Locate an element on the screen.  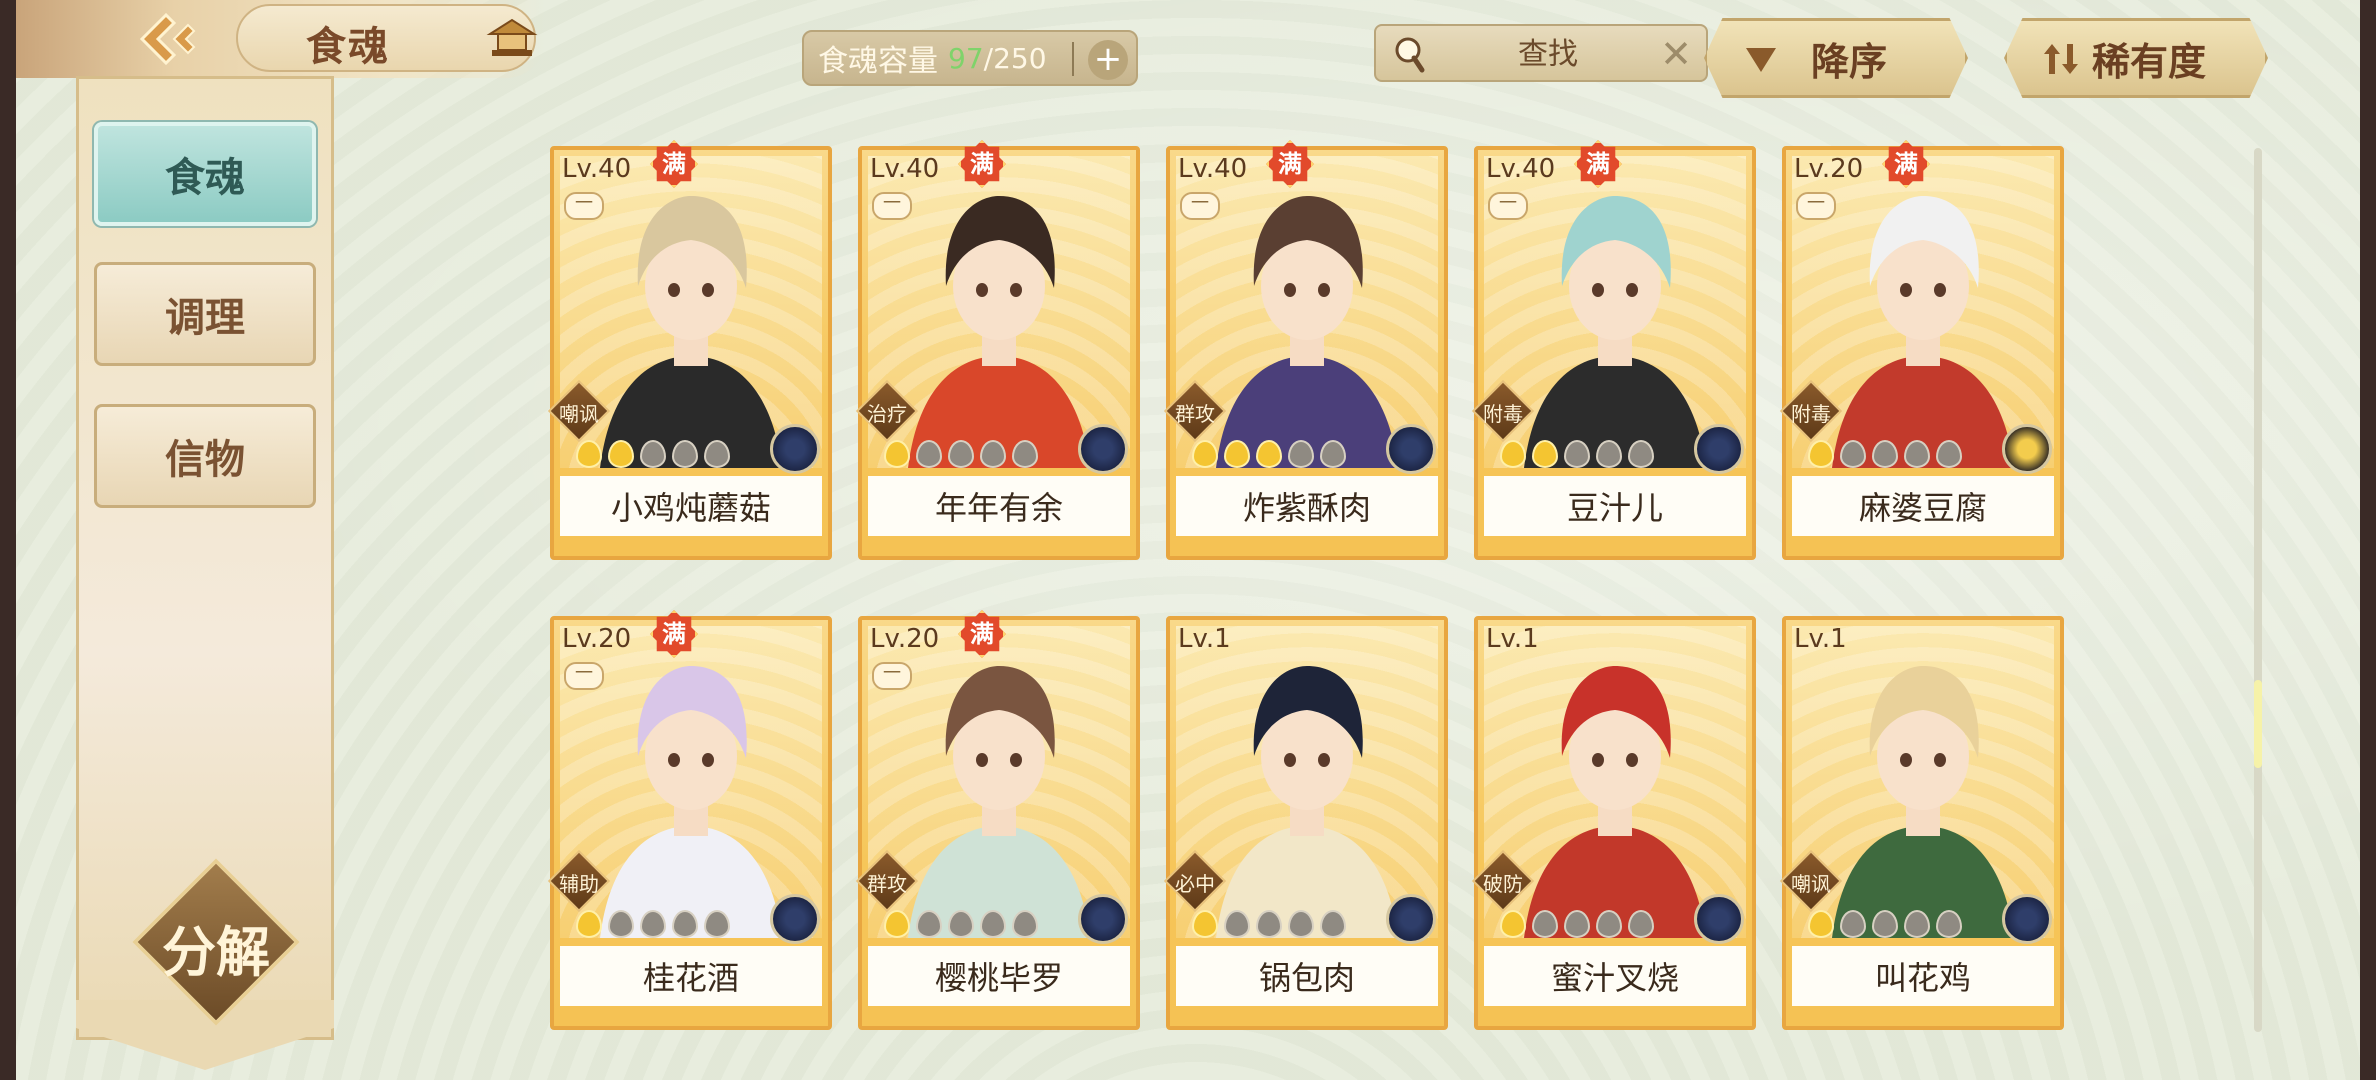
role-label: 治疗 is located at coordinates (887, 414).